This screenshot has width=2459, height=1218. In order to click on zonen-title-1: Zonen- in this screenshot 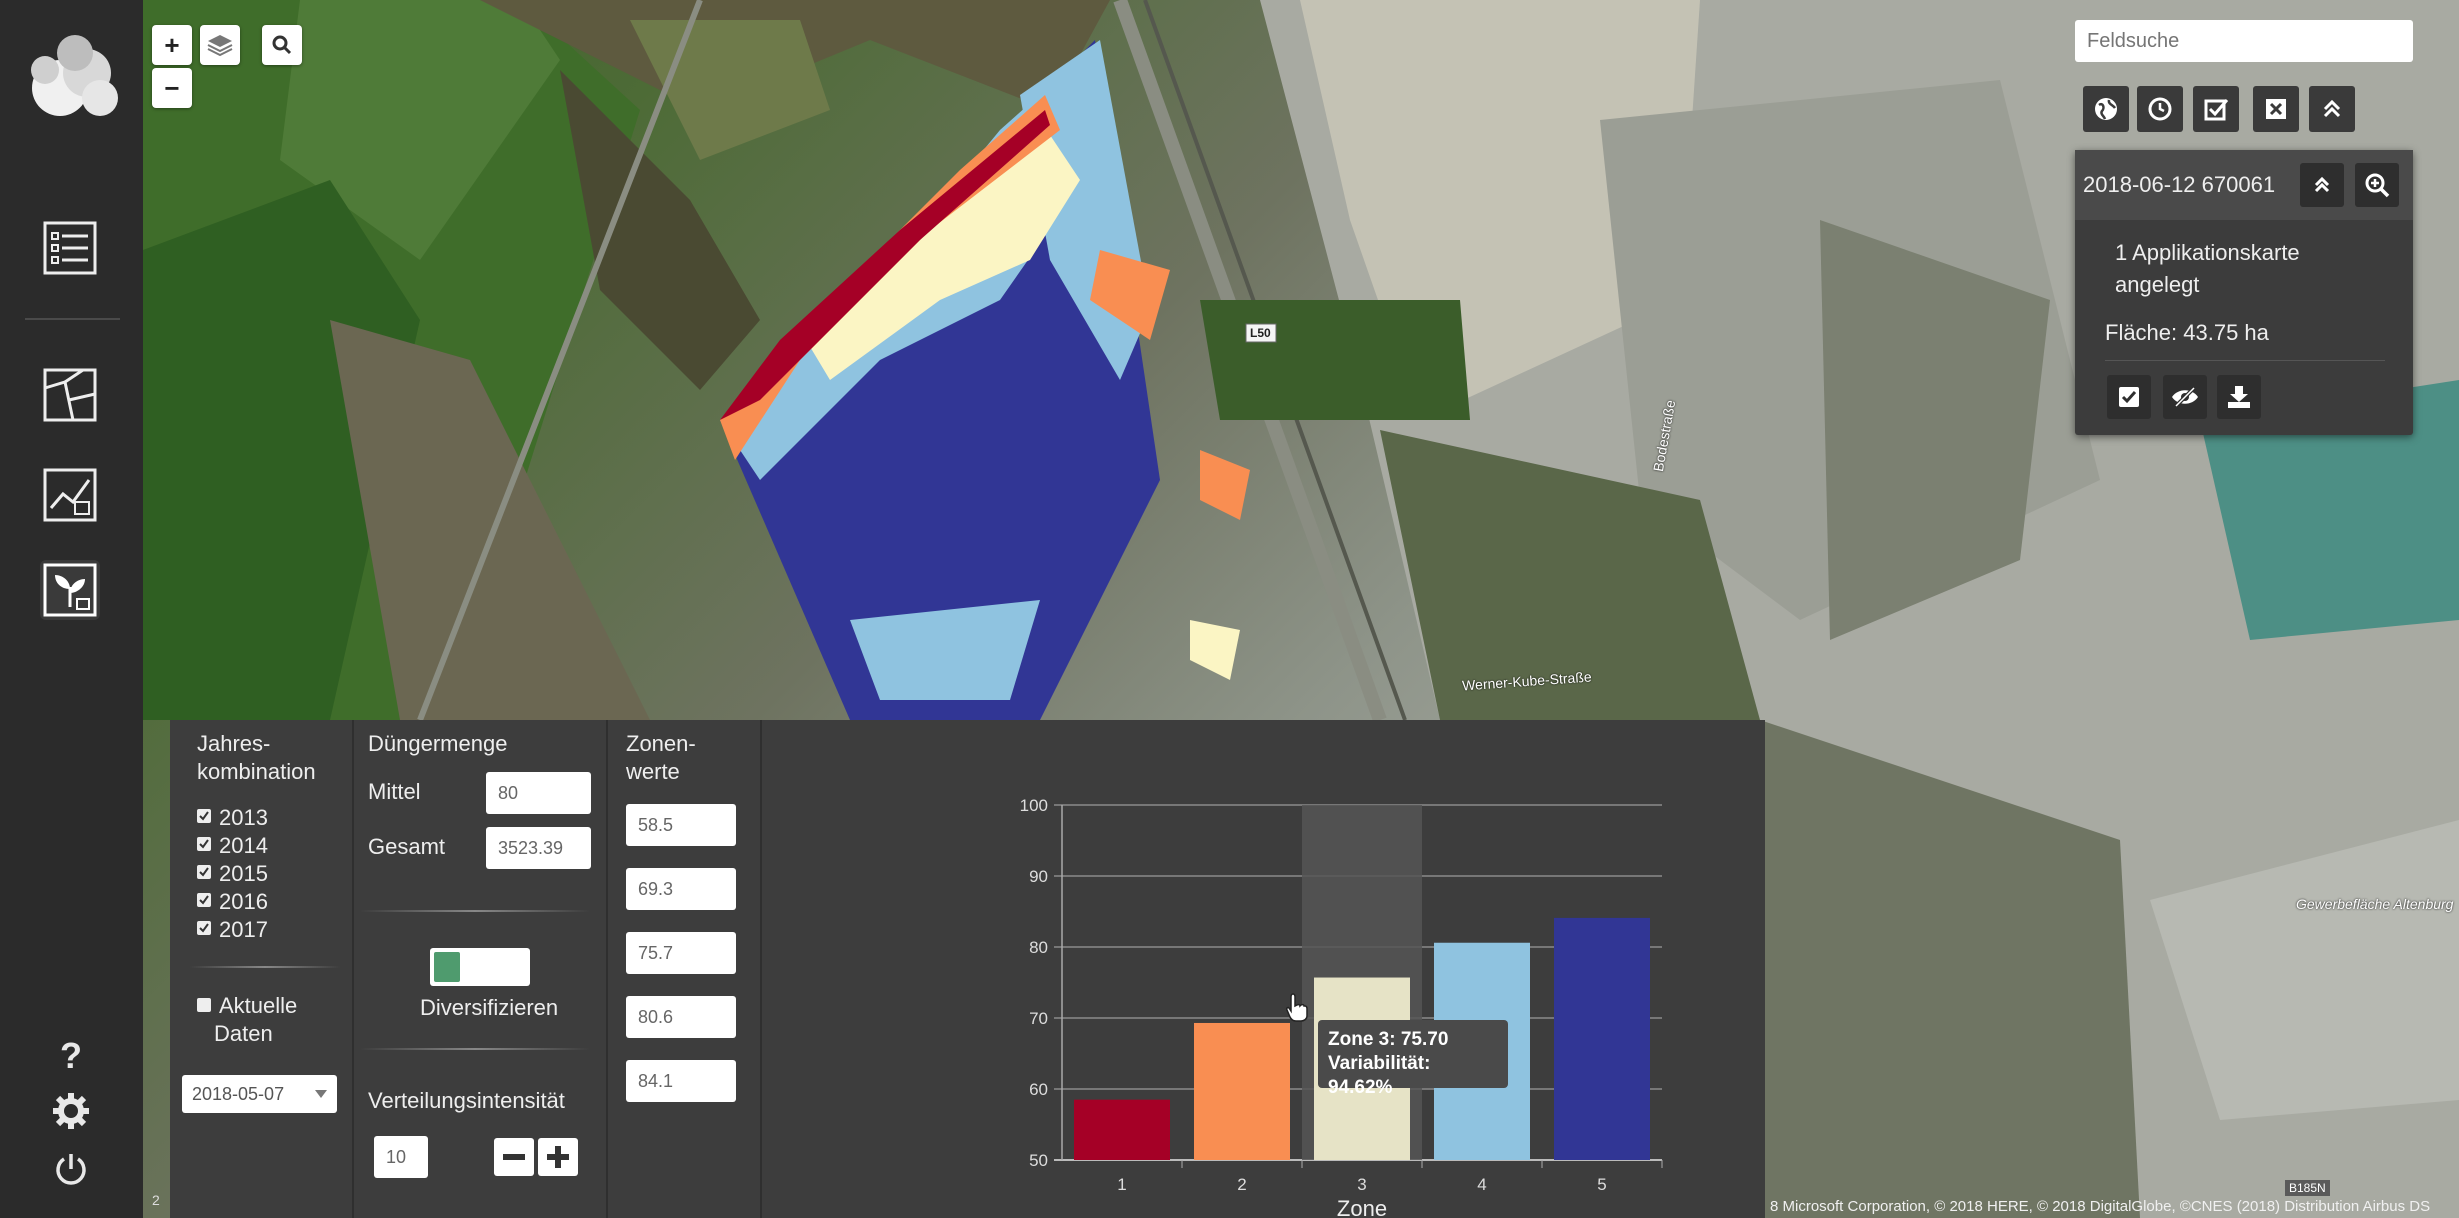, I will do `click(661, 743)`.